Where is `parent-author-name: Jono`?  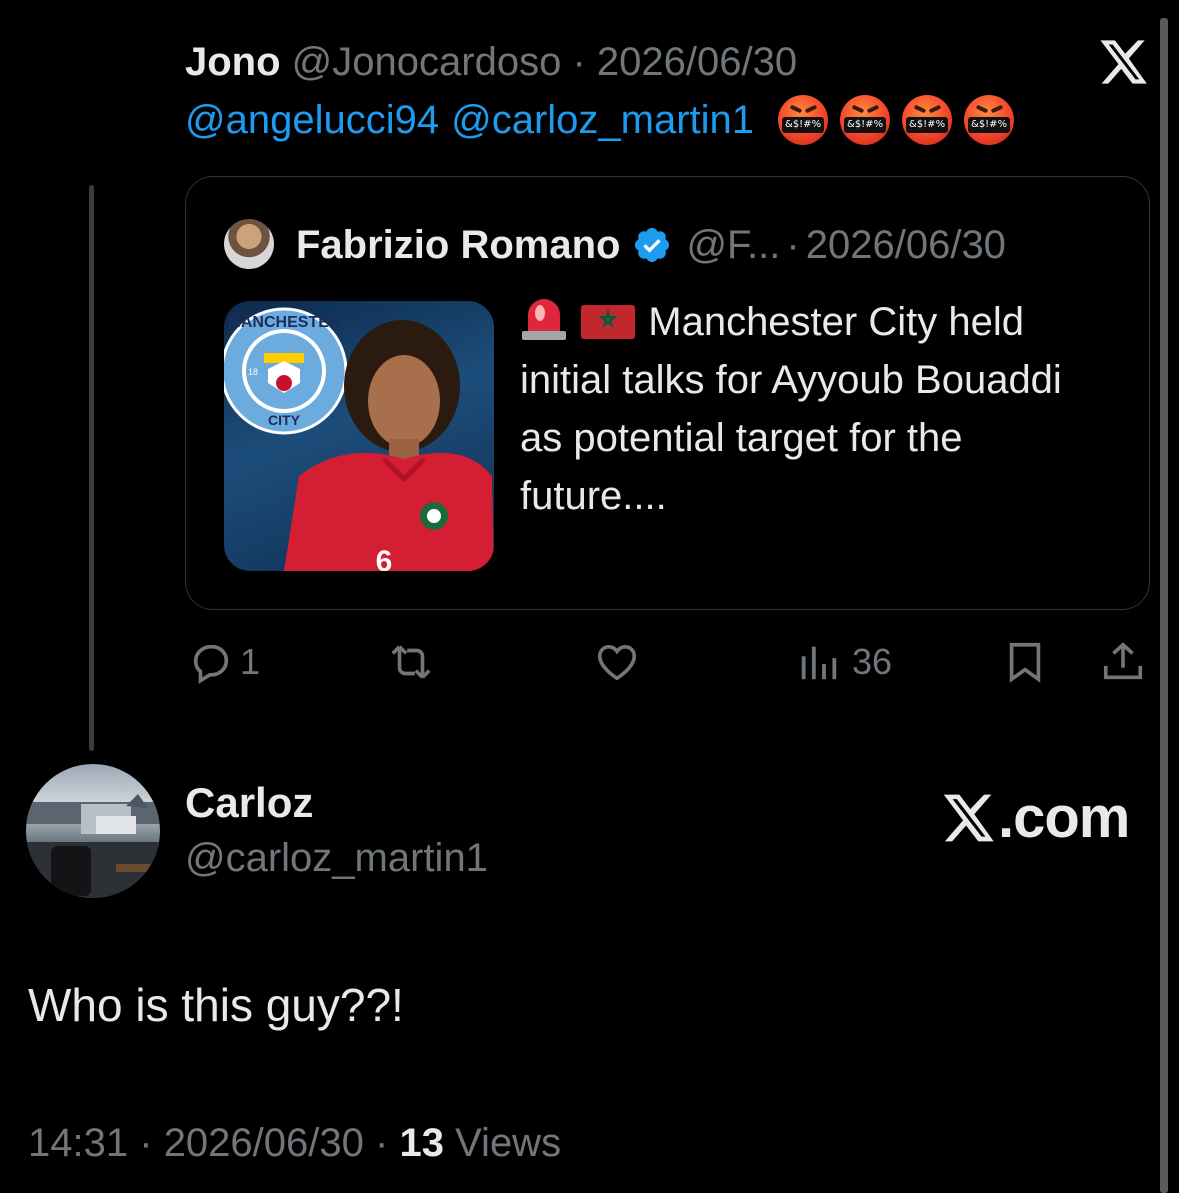
parent-author-name: Jono is located at coordinates (233, 62).